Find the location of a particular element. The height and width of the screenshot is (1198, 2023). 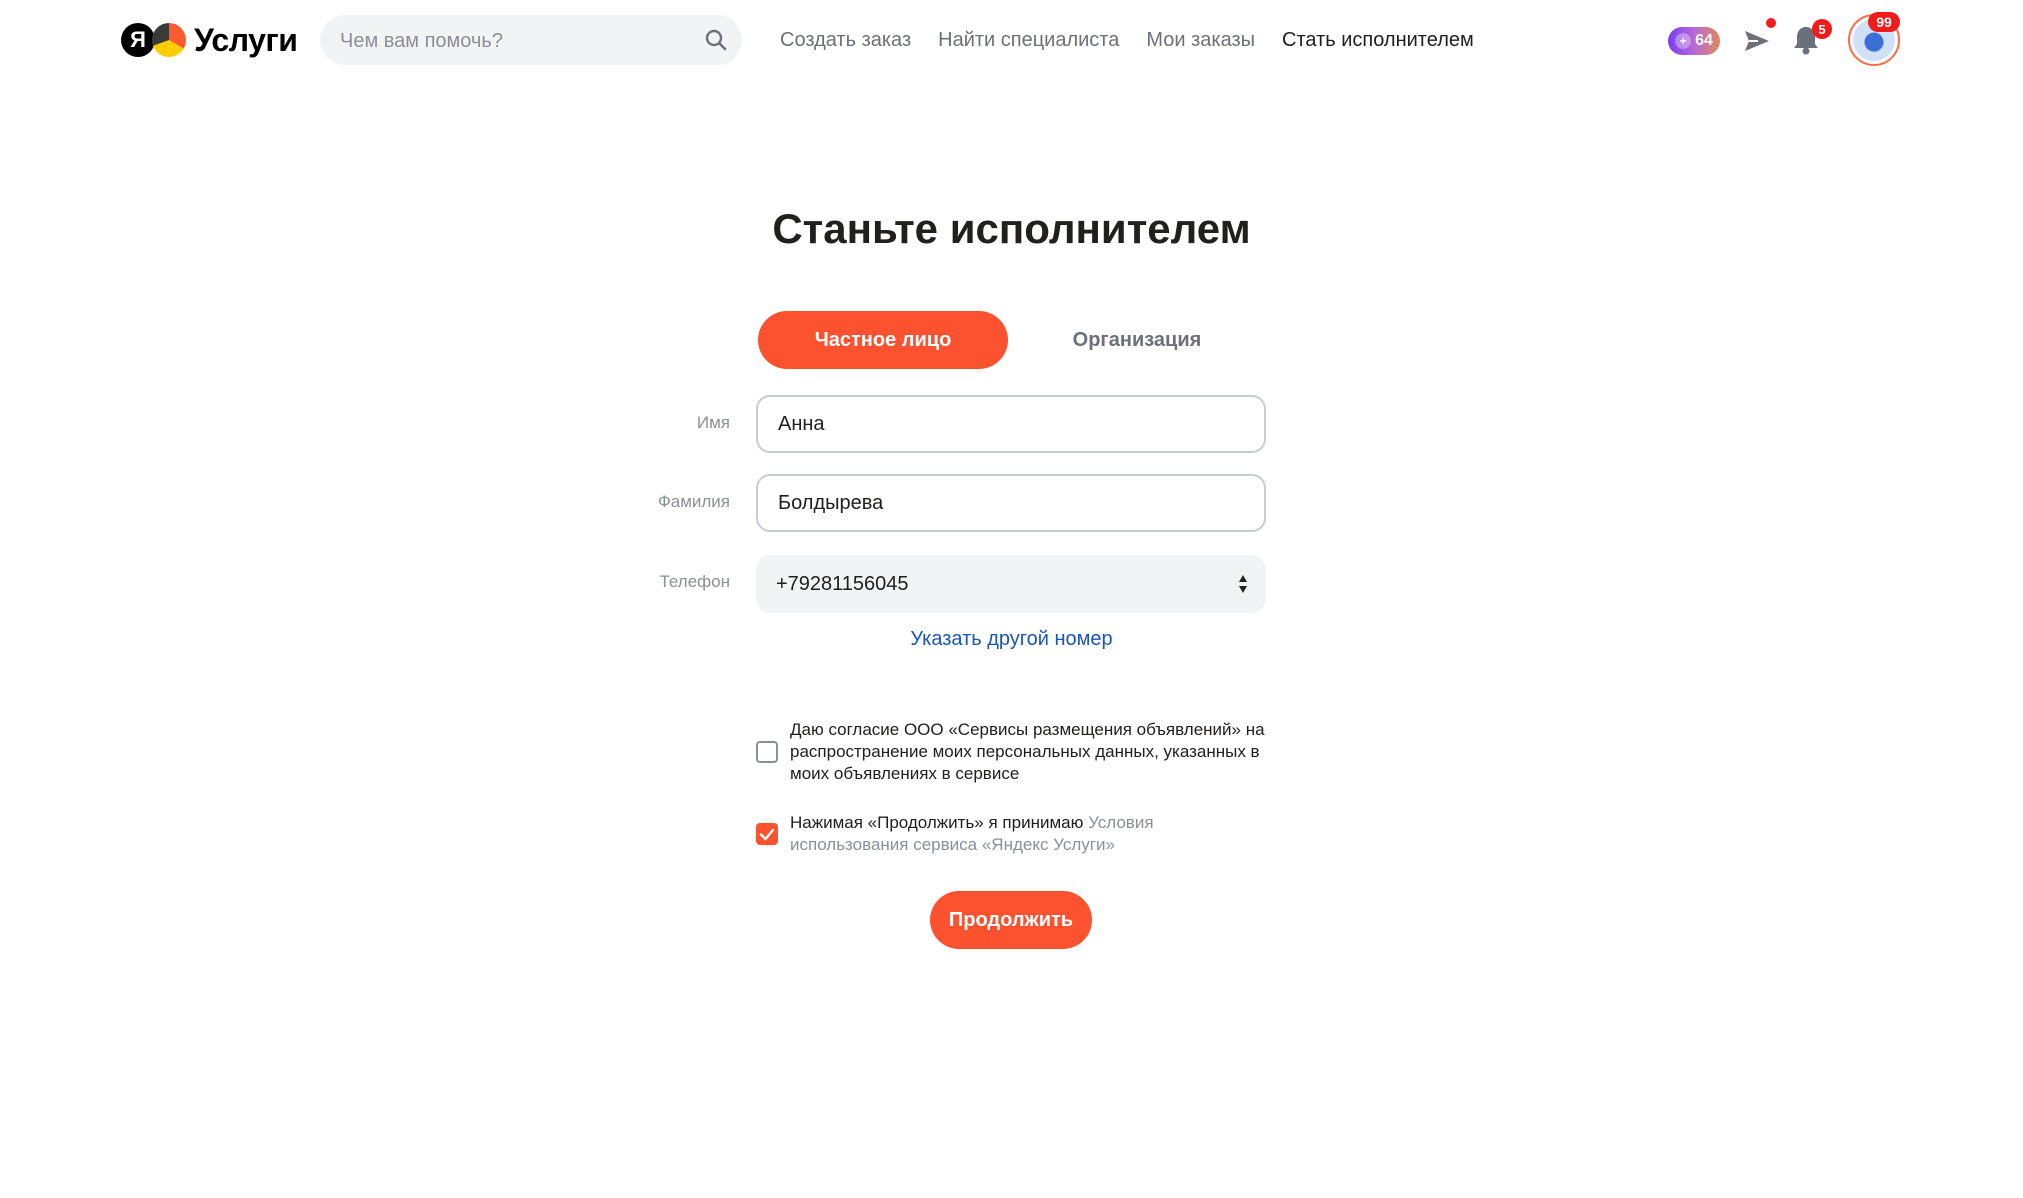

yandex-logo-icon: Я is located at coordinates (138, 40).